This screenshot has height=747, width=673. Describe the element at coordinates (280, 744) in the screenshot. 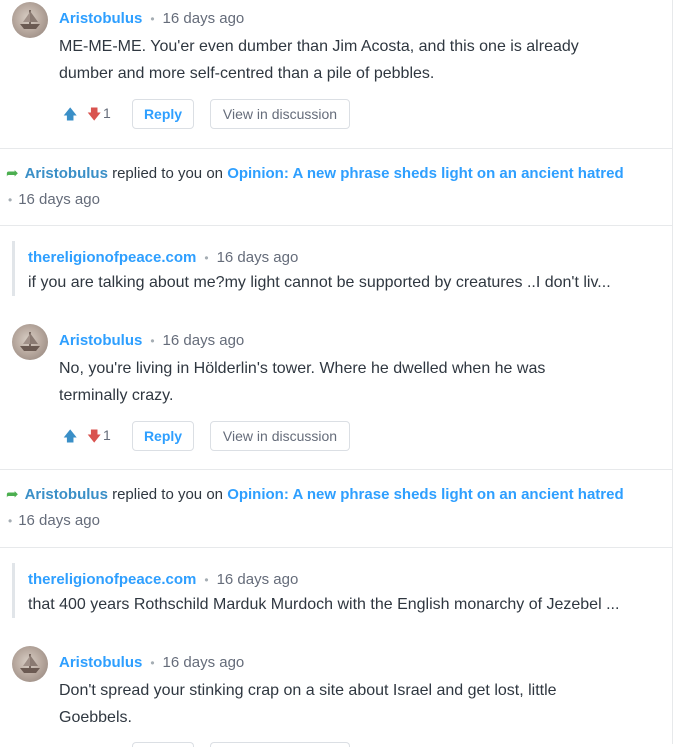

I see `view-in-discussion-button-partial` at that location.